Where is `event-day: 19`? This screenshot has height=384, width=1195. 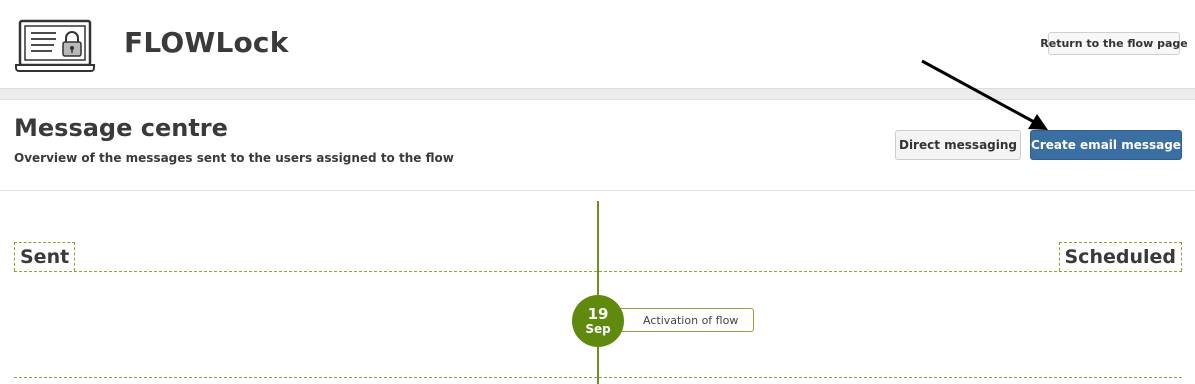
event-day: 19 is located at coordinates (598, 313).